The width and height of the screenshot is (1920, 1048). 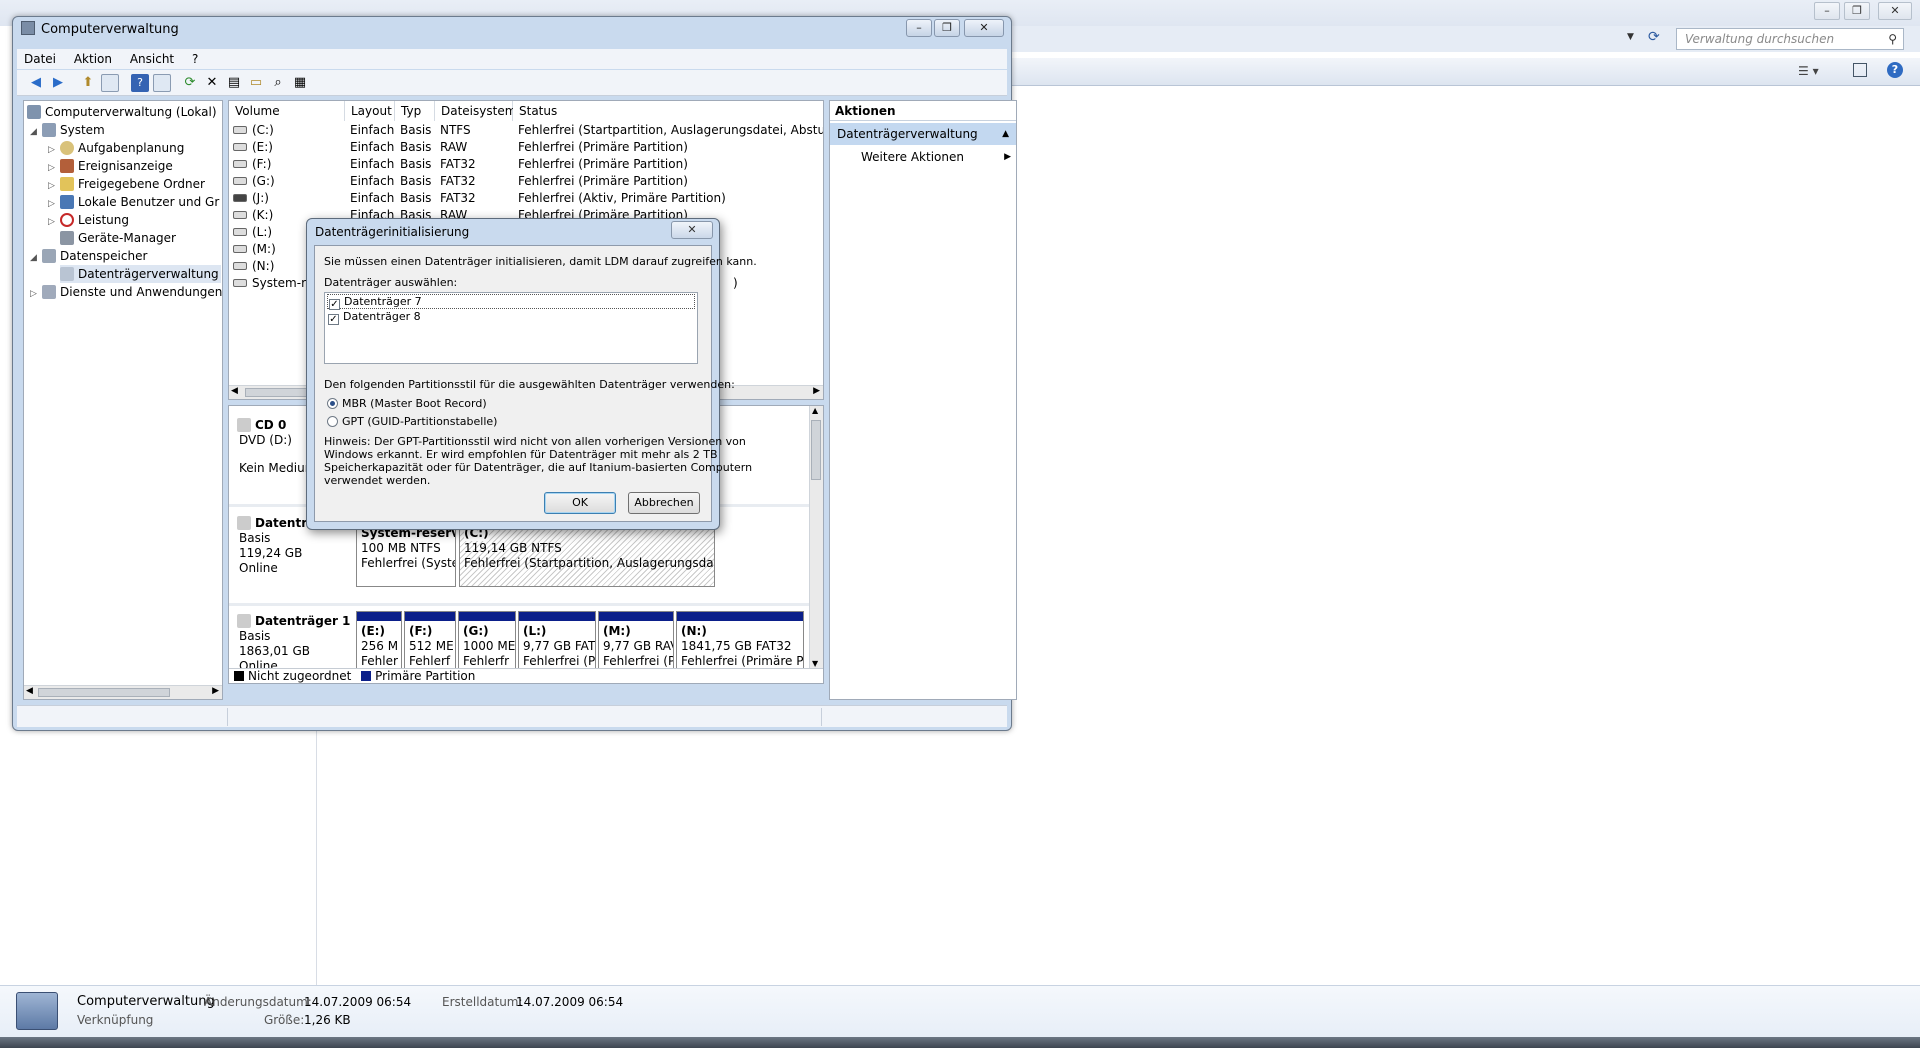 What do you see at coordinates (1895, 11) in the screenshot?
I see `bg-close-button: ✕` at bounding box center [1895, 11].